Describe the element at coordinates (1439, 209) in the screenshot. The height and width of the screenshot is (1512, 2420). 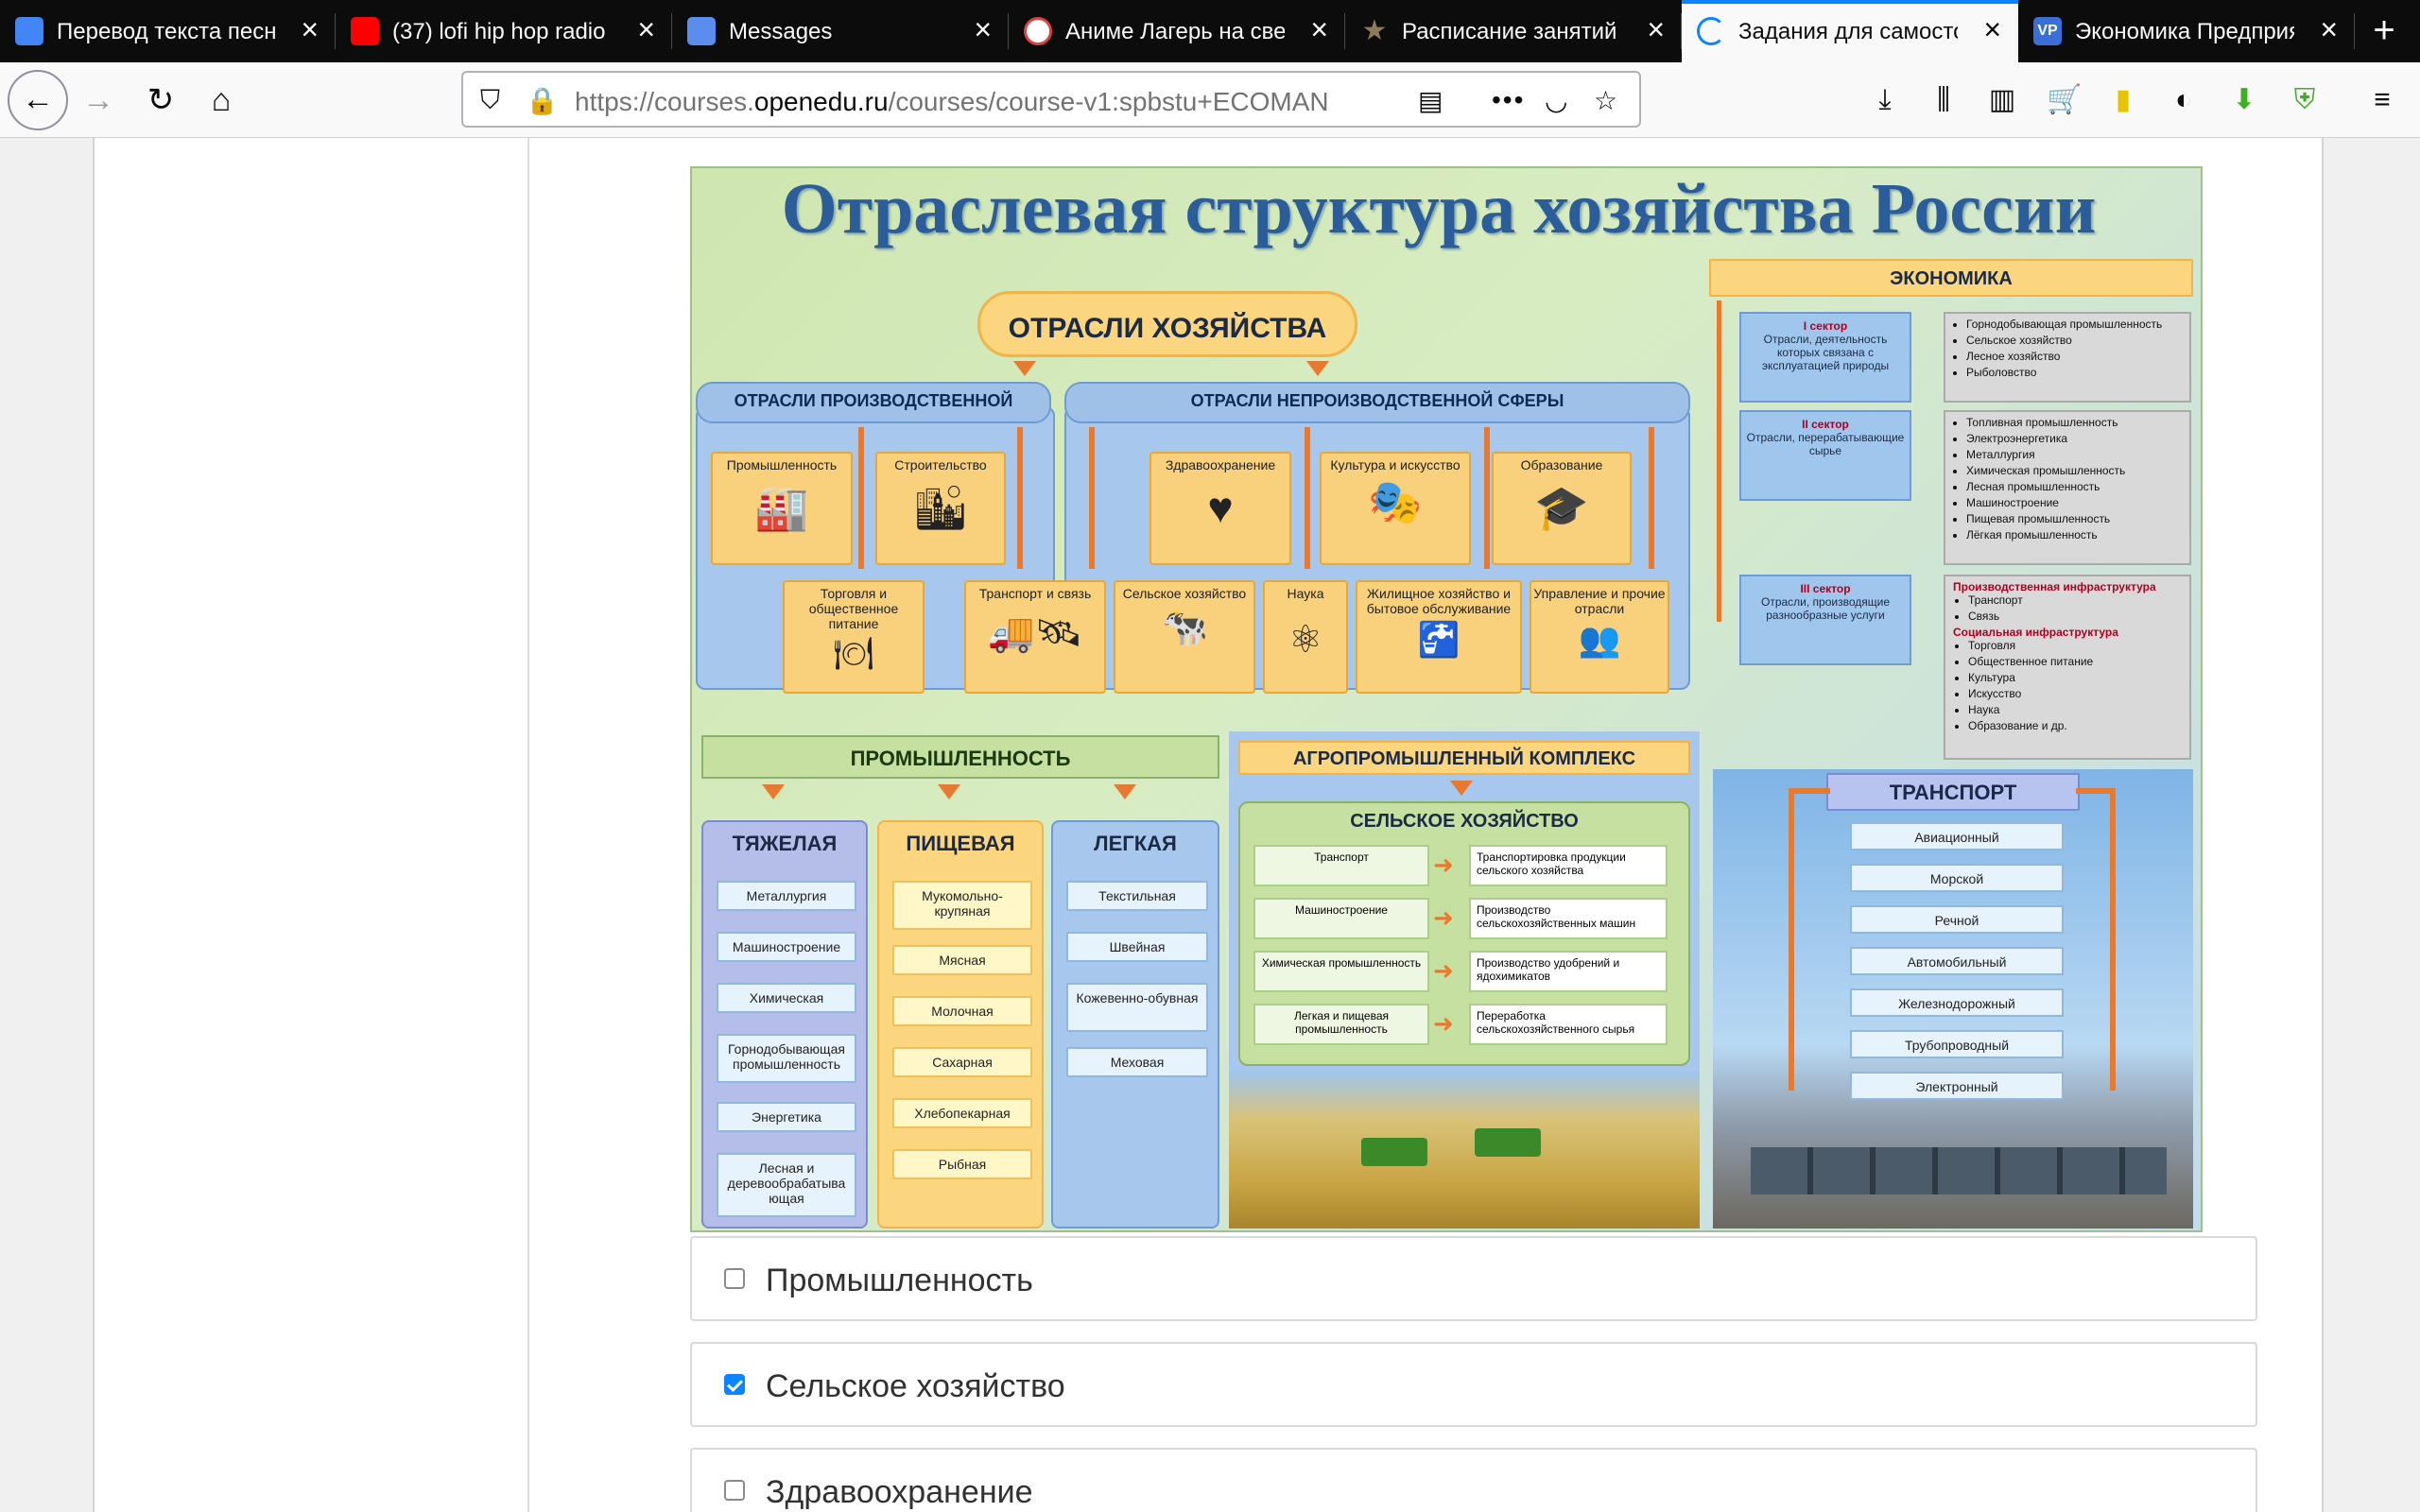
I see `infographic-title: Отраслевая структура хозяйства России` at that location.